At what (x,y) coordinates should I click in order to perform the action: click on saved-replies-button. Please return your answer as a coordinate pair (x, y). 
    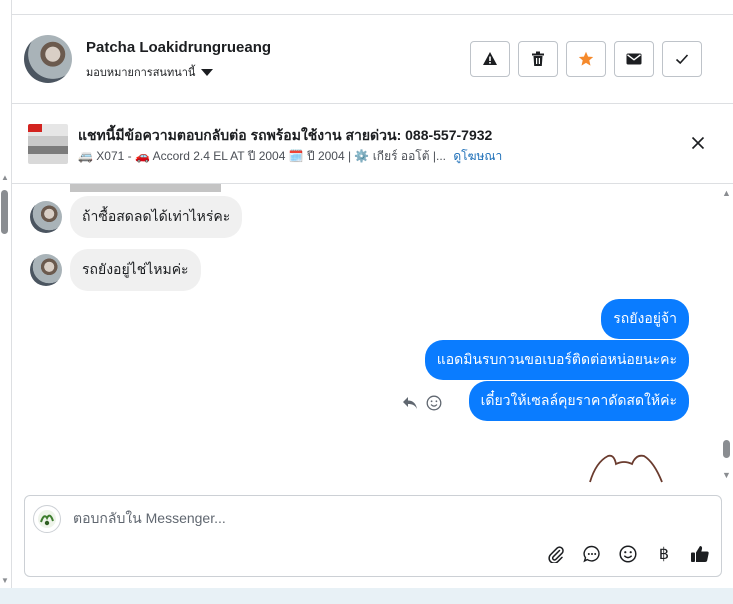
    Looking at the image, I should click on (592, 554).